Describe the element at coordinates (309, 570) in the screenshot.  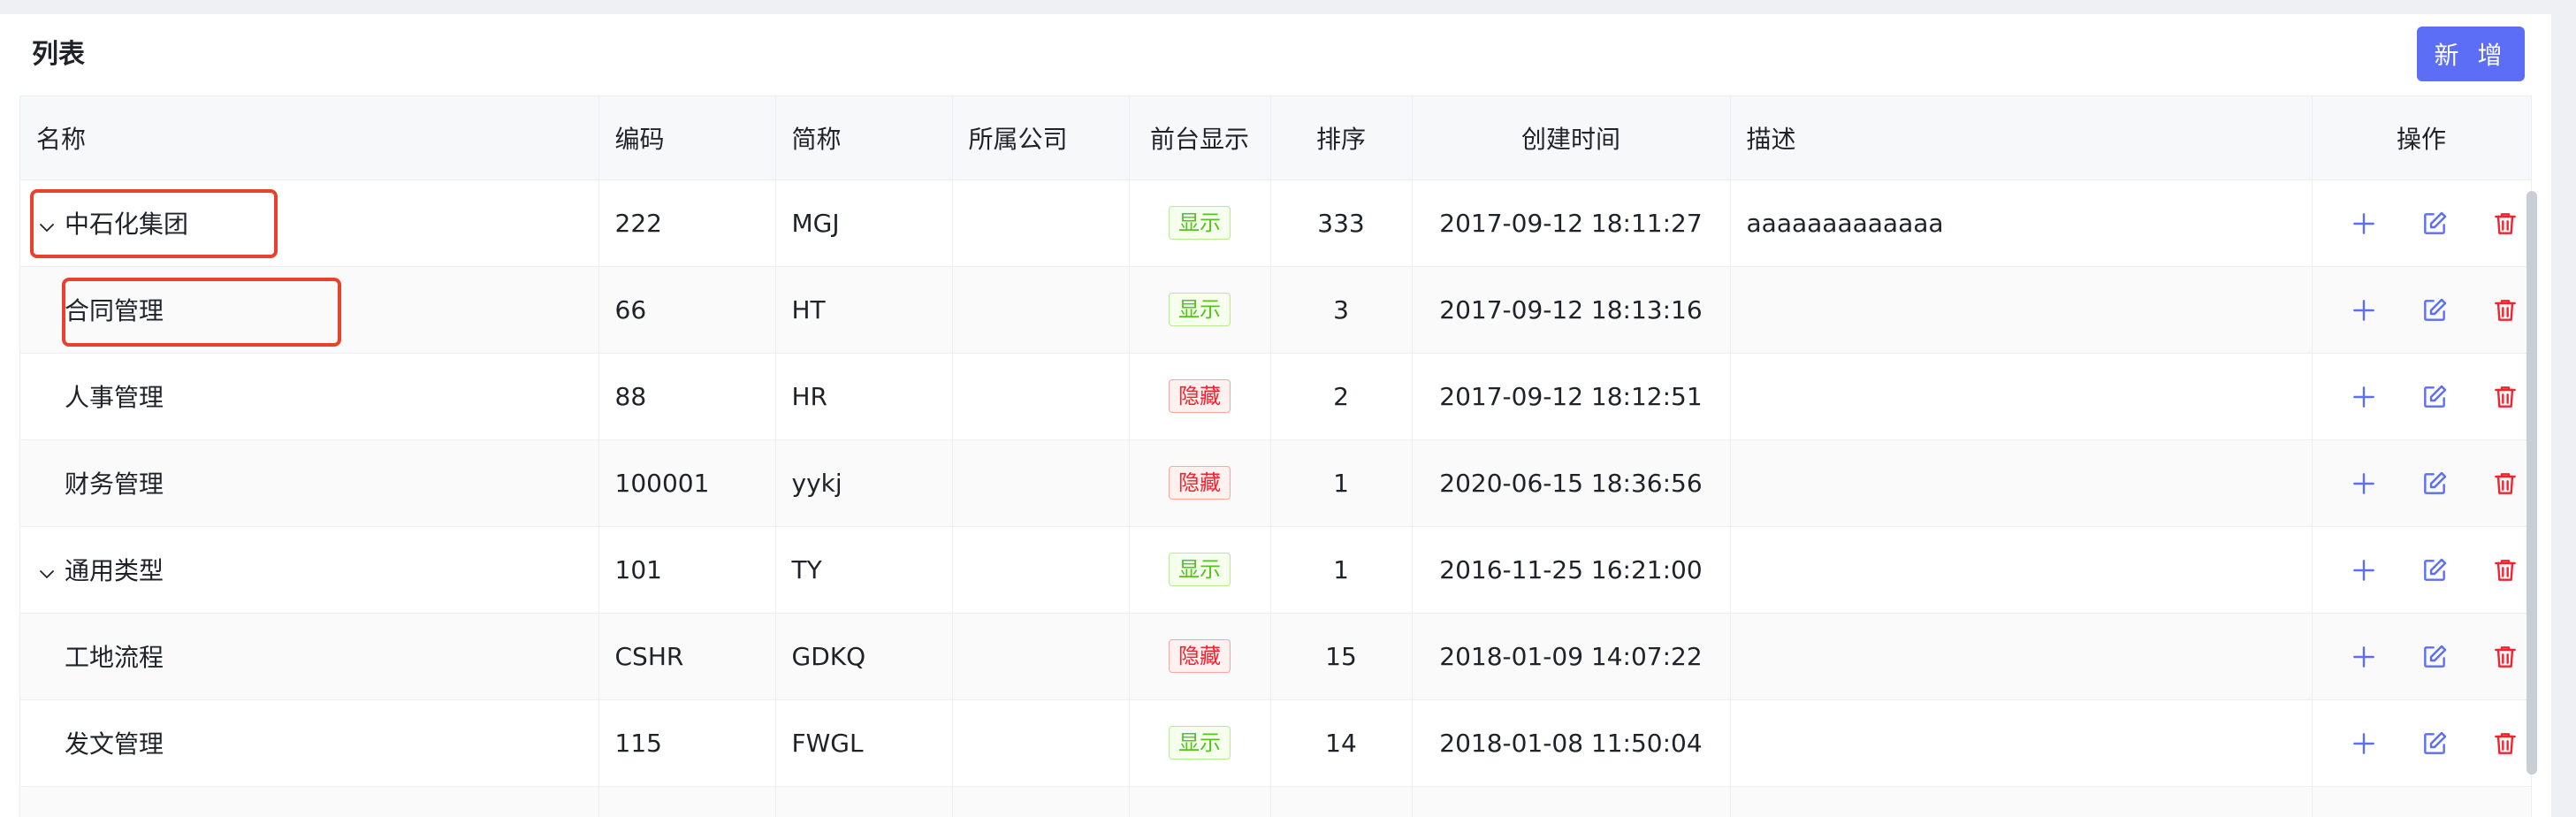
I see `cell-name: 通用类型` at that location.